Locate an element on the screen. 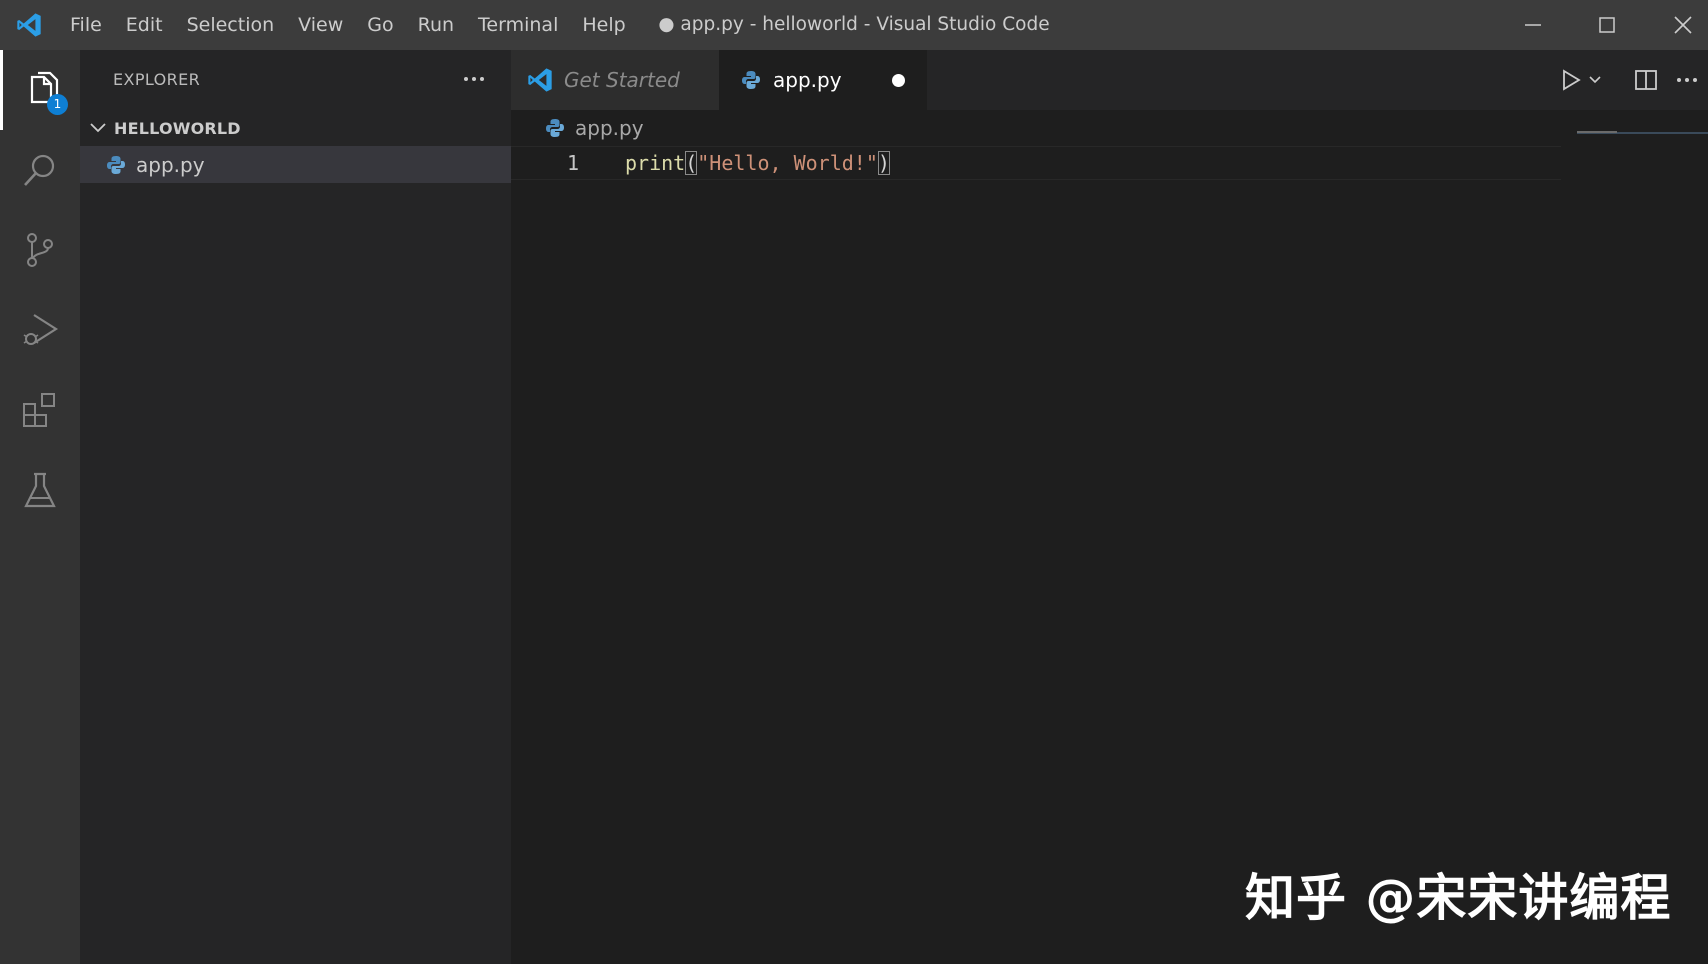  sidebar-header: EXPLORER is located at coordinates (295, 80).